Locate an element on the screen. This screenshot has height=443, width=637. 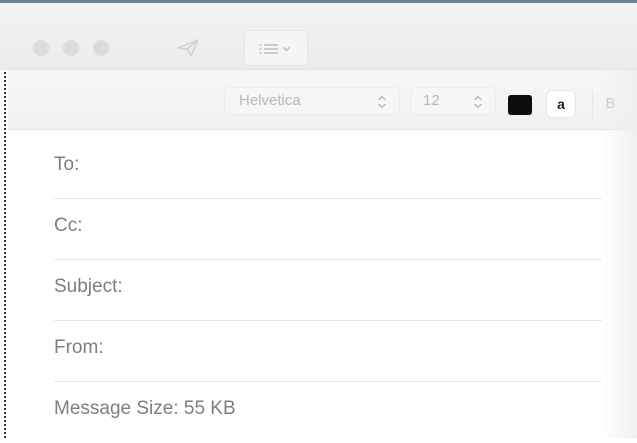
selection-border is located at coordinates (5, 255).